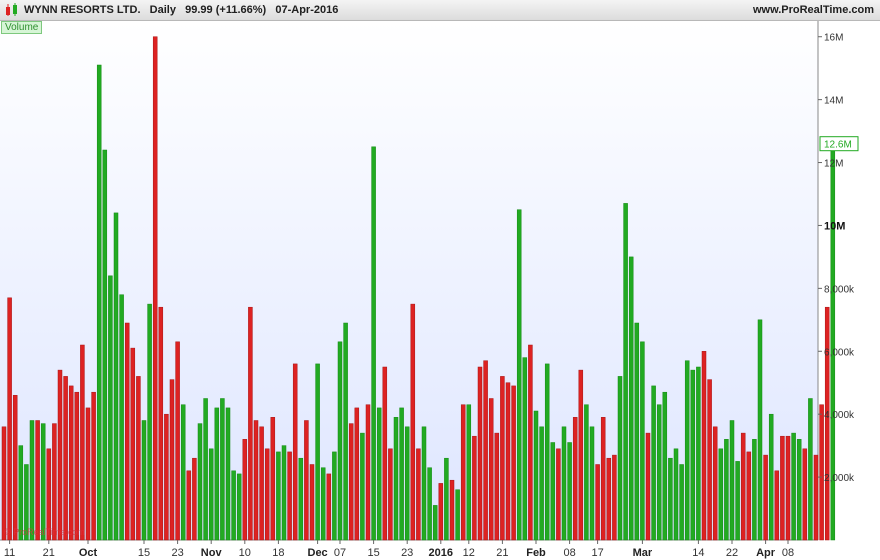 This screenshot has height=560, width=880. Describe the element at coordinates (698, 553) in the screenshot. I see `x-tick-label: 14` at that location.